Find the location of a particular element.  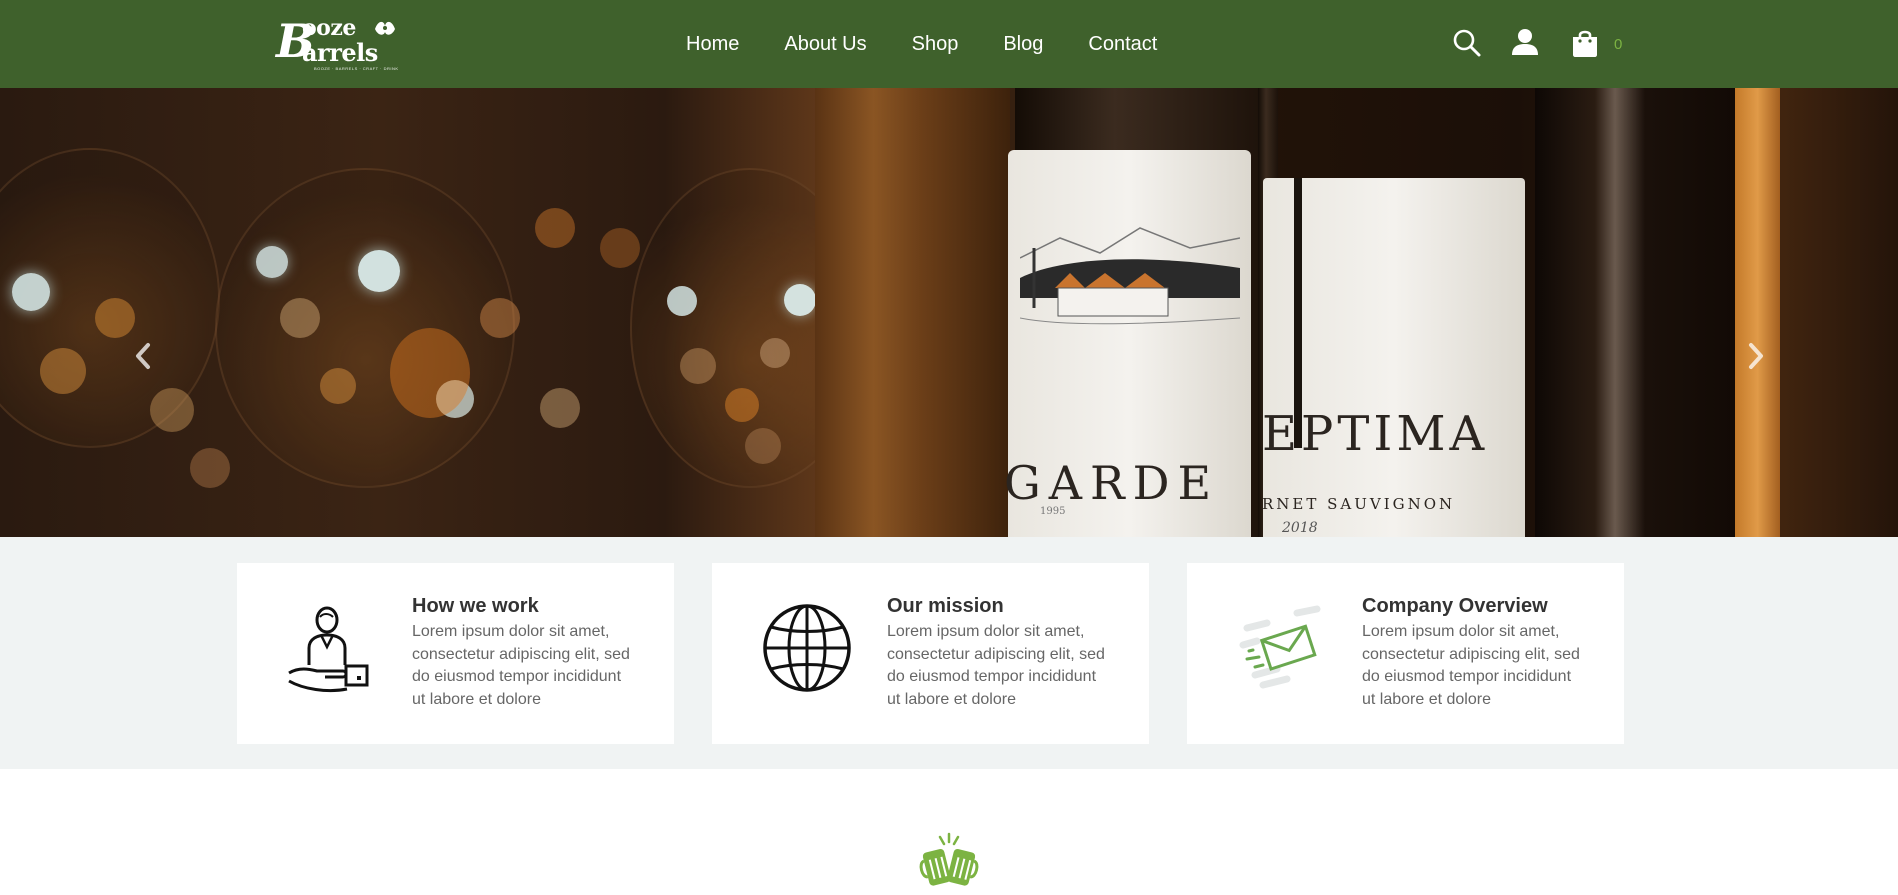

person-delivery-icon is located at coordinates (328, 649).